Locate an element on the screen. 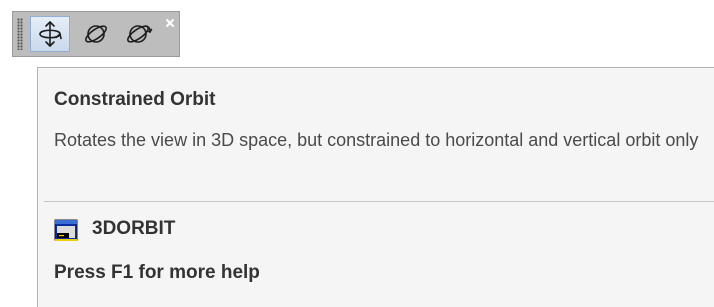 The height and width of the screenshot is (307, 714). constrained-orbit-button is located at coordinates (50, 34).